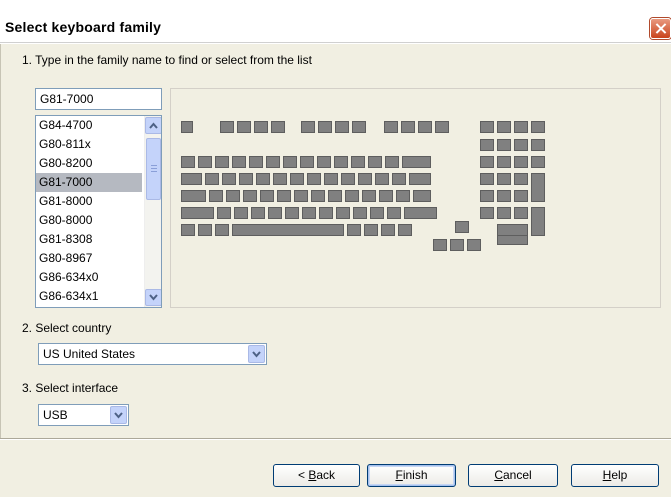 The image size is (671, 497). Describe the element at coordinates (517, 475) in the screenshot. I see `cancel-label-rest: ancel` at that location.